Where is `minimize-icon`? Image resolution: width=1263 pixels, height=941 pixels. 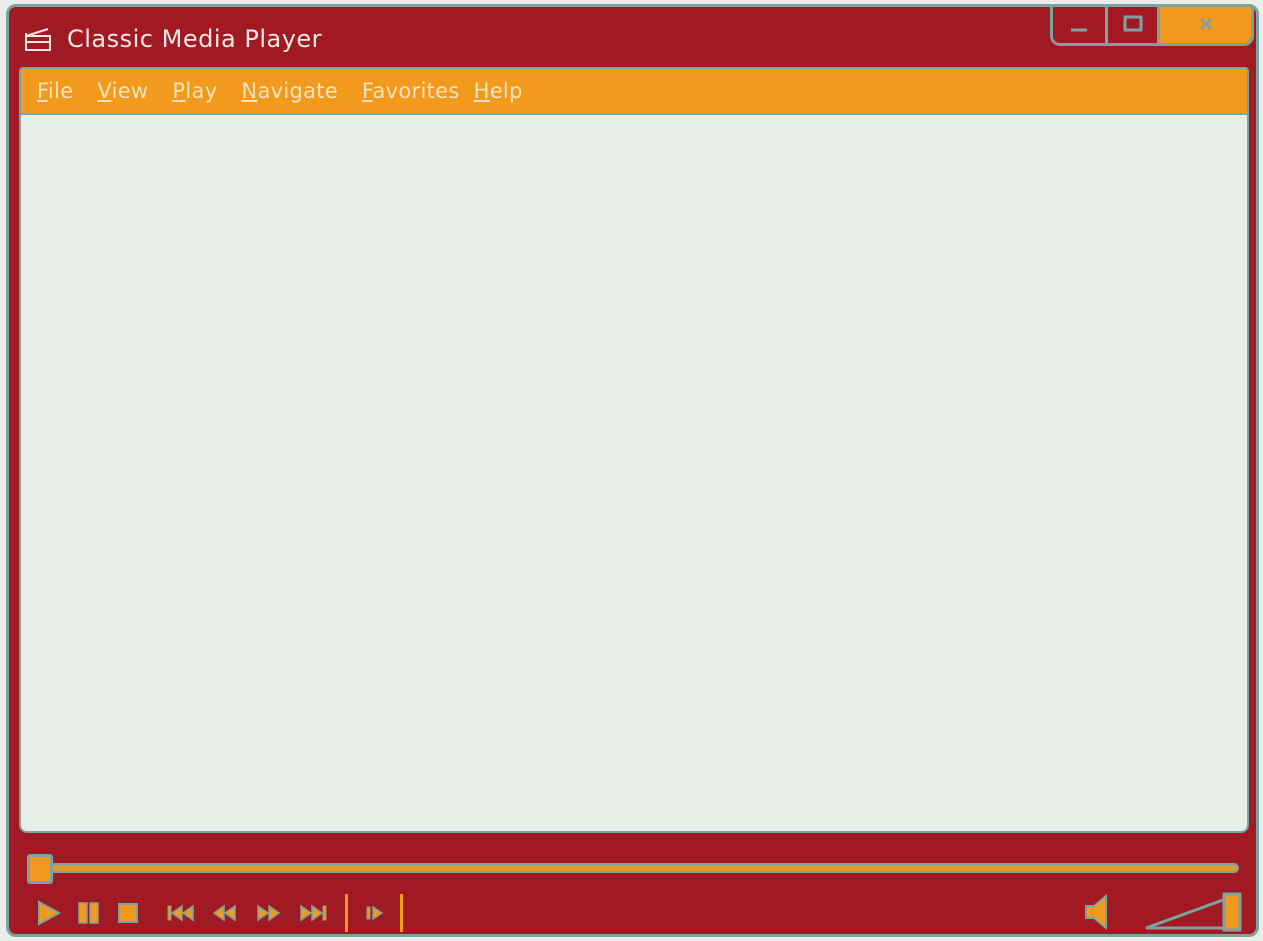
minimize-icon is located at coordinates (1079, 29).